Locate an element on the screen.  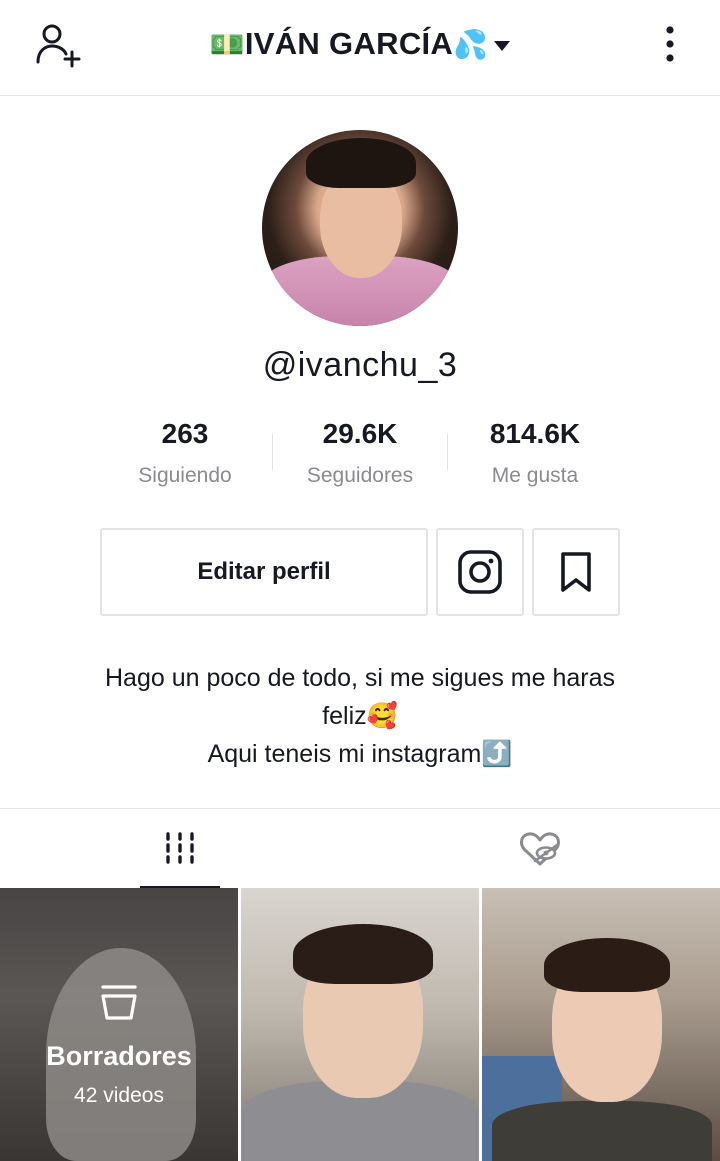
stat-followers: 29.6K Seguidores is located at coordinates (360, 453).